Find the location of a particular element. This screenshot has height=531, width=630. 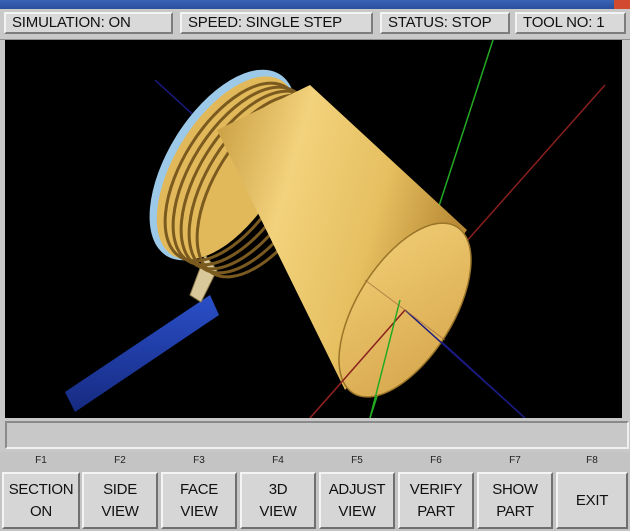

fkey-f2: F2 SIDE VIEW is located at coordinates (120, 491).